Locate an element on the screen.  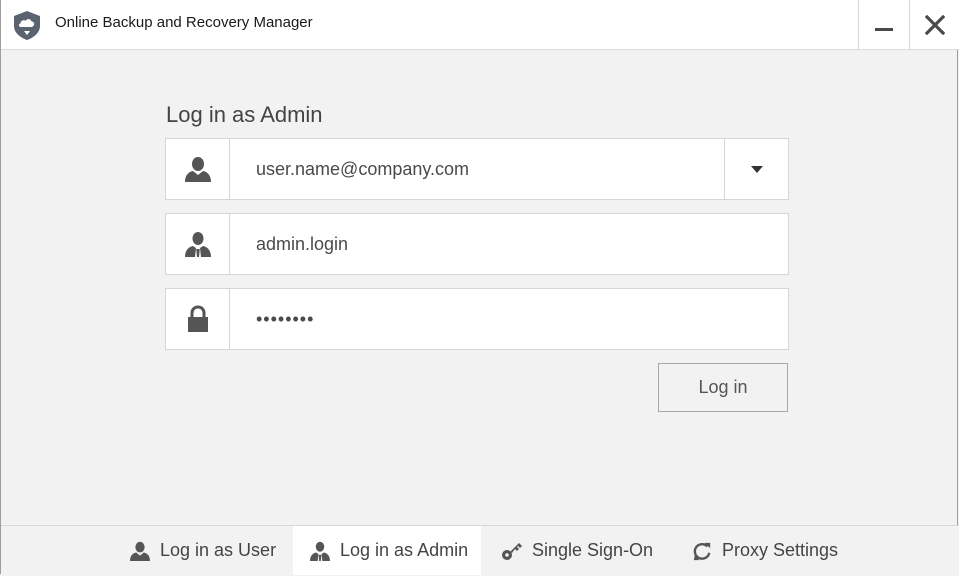
page-title: Log in as Admin is located at coordinates (244, 114).